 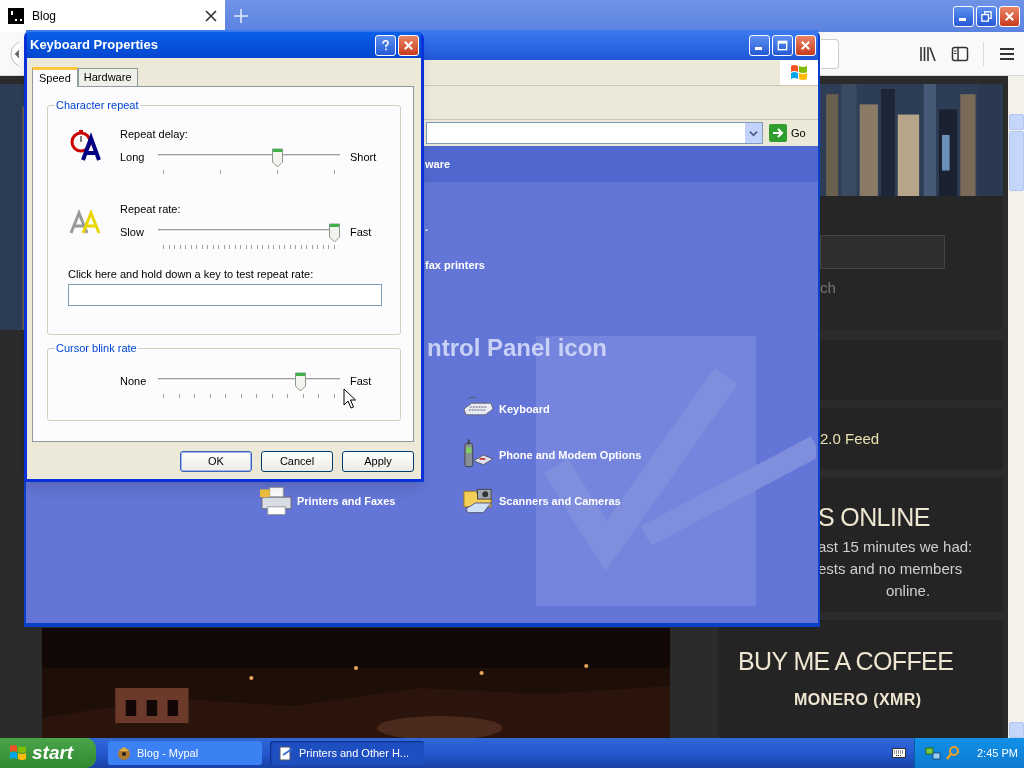 I want to click on network-icon, so click(x=933, y=753).